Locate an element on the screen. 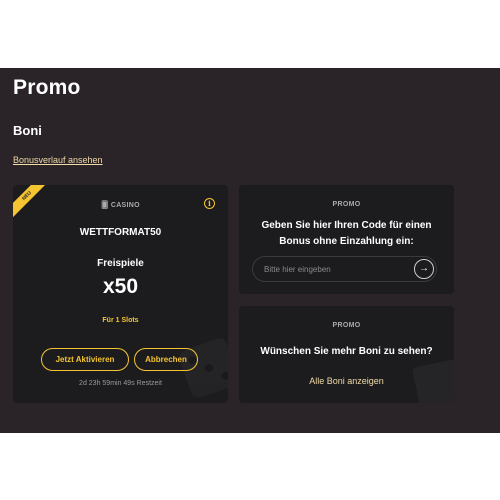  more-bonuses-heading: Wünschen Sie mehr Boni zu sehen? is located at coordinates (346, 351).